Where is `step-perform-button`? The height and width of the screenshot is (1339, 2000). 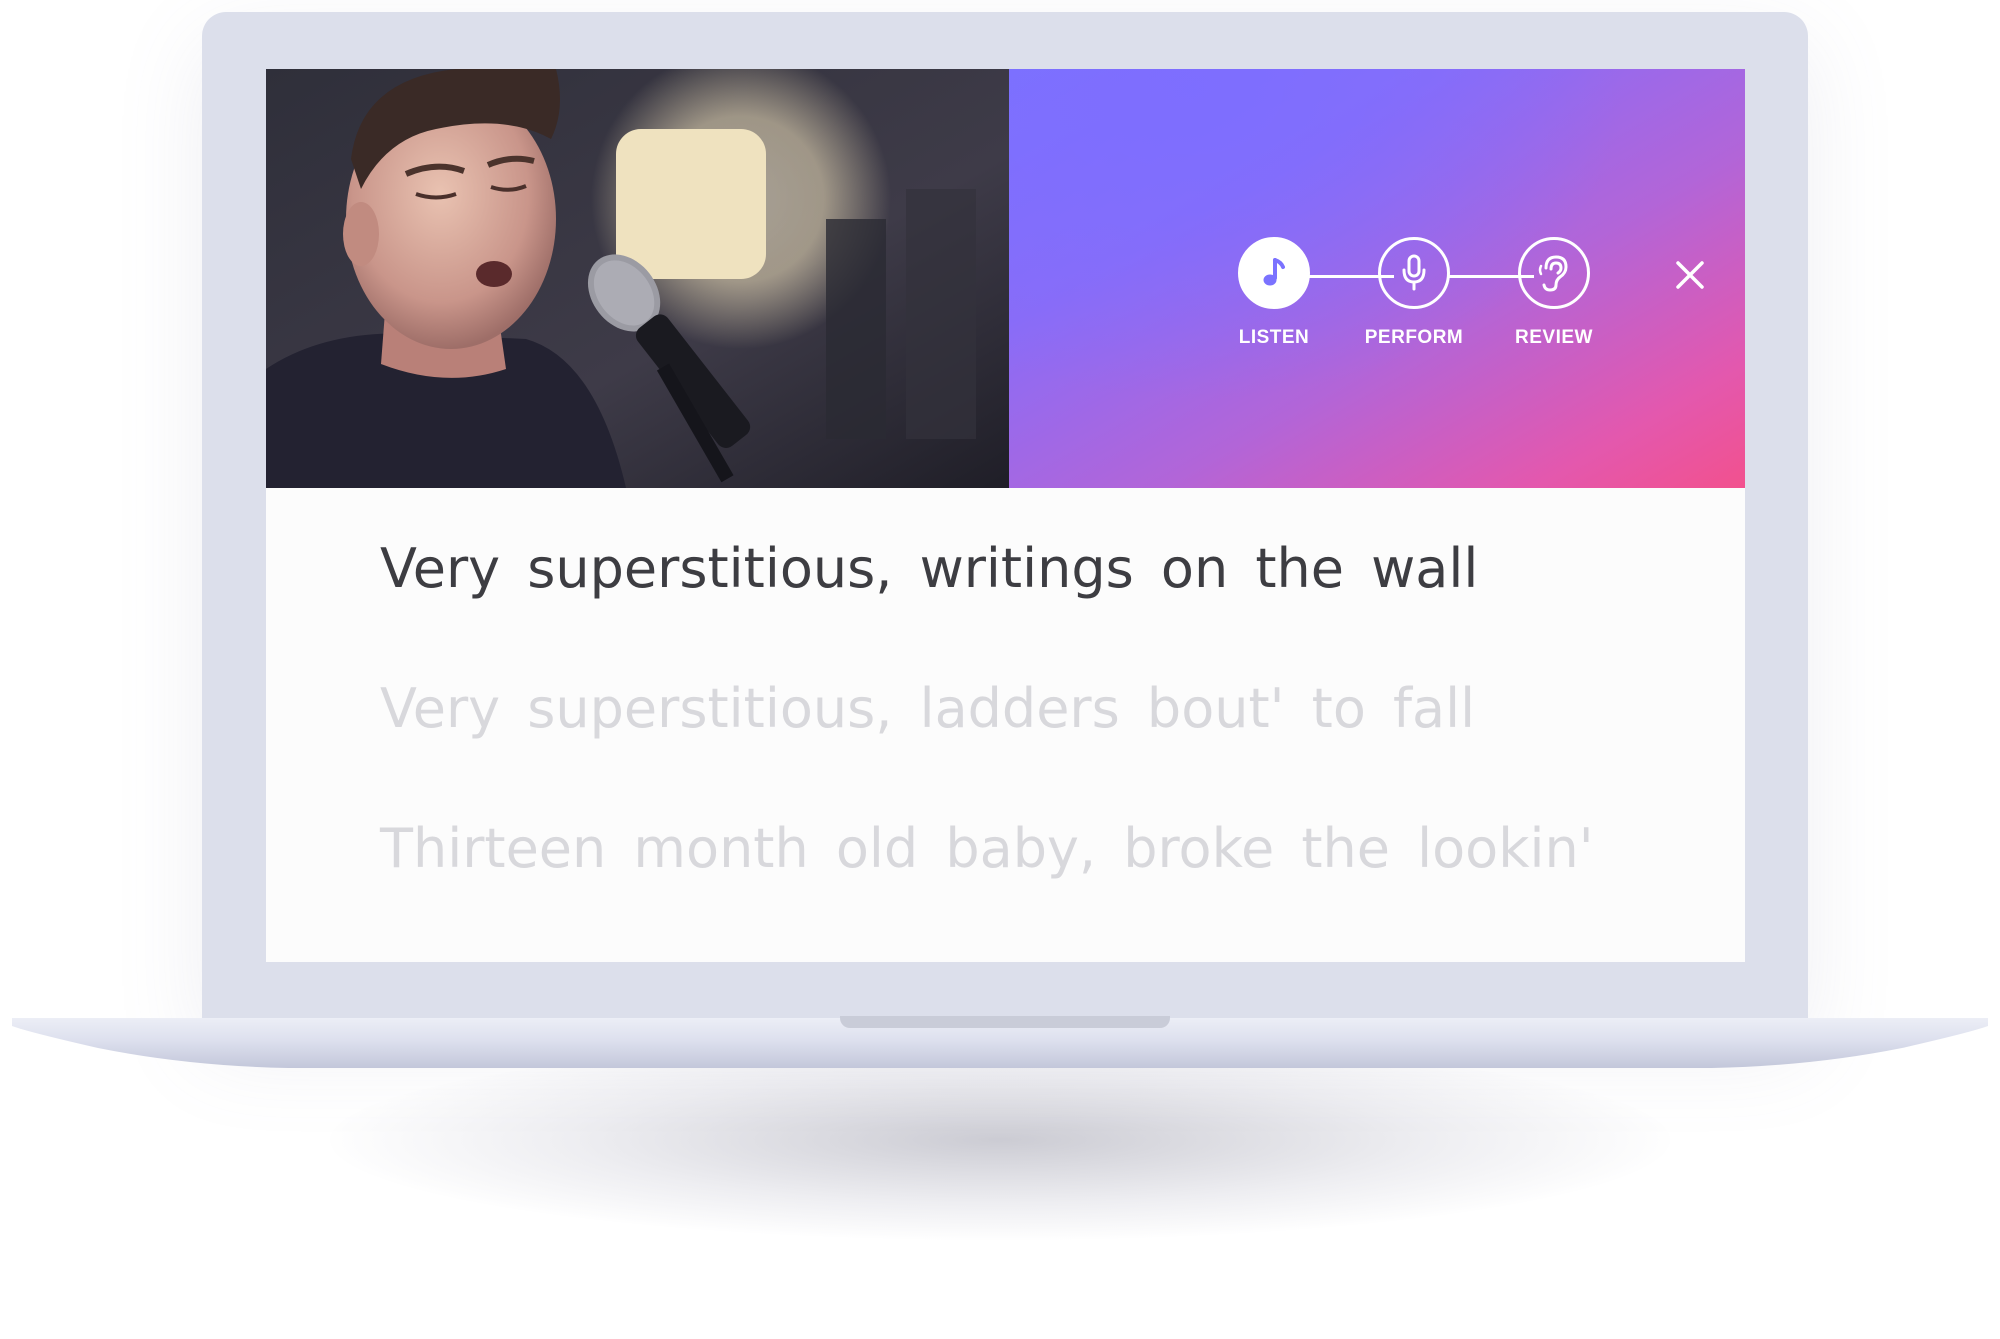
step-perform-button is located at coordinates (1414, 273).